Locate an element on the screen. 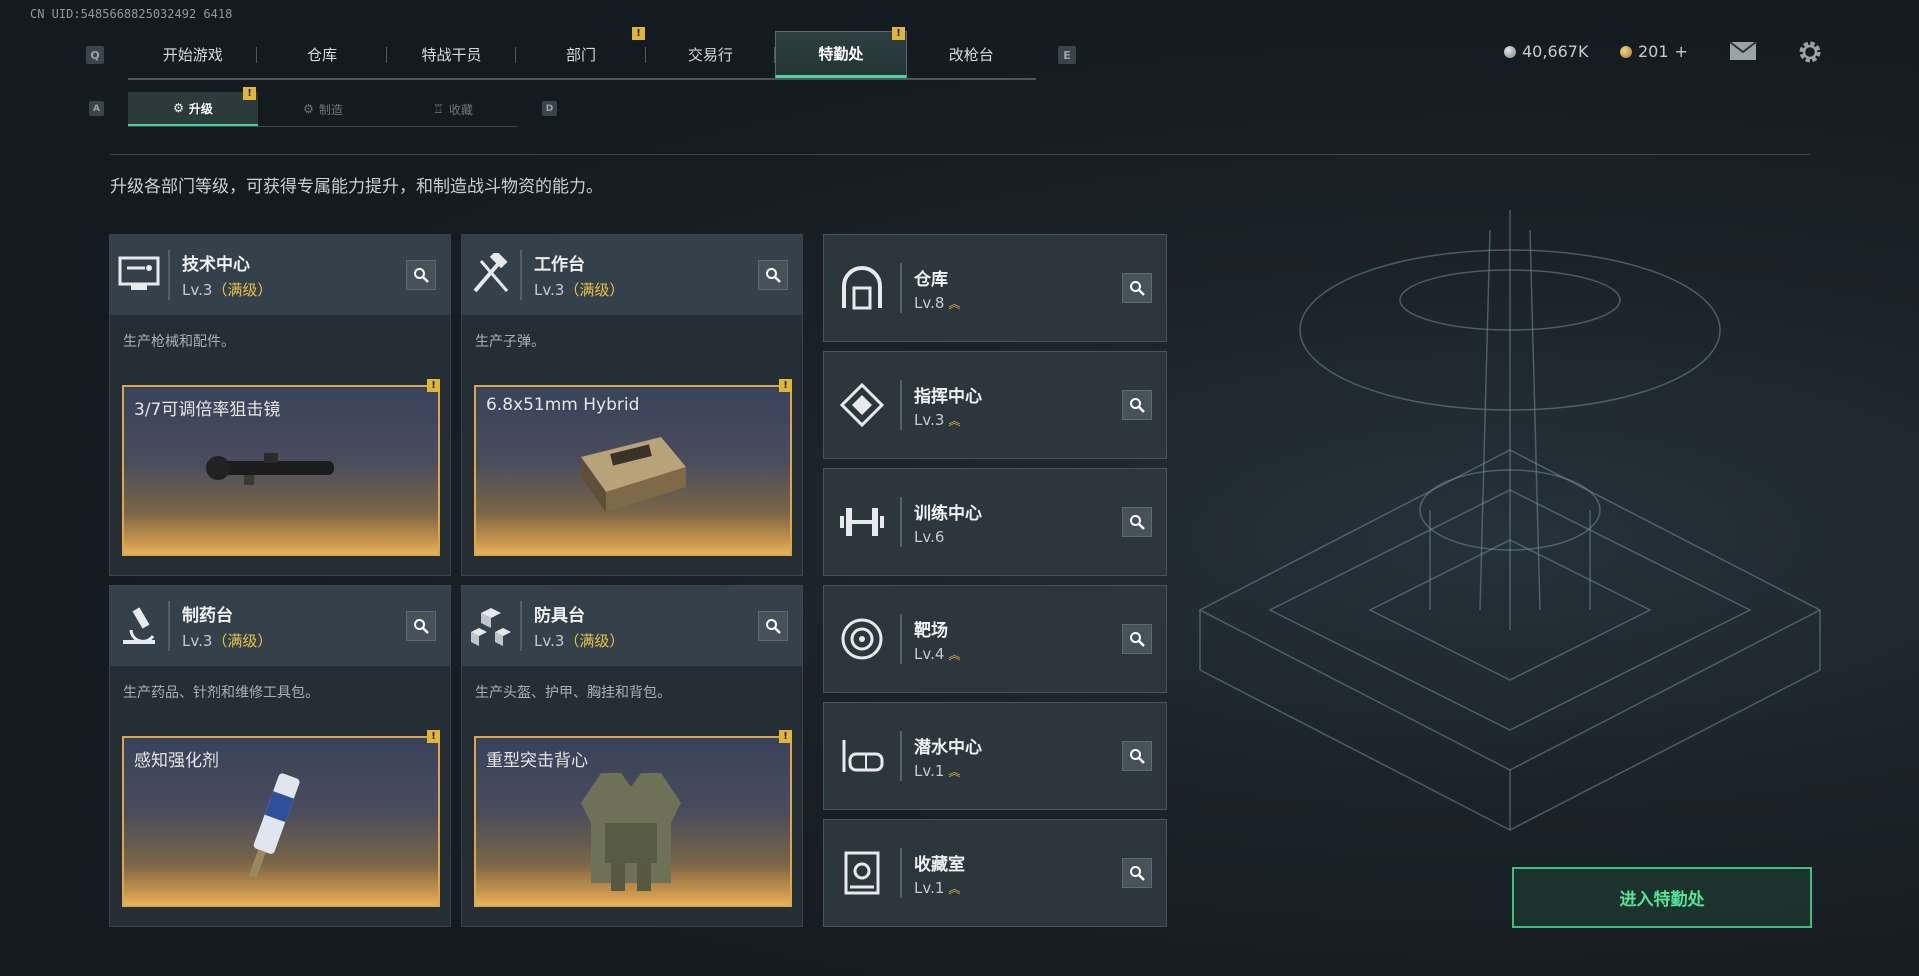  product-slot: 6.8x51mm Hybrid ! is located at coordinates (633, 467).